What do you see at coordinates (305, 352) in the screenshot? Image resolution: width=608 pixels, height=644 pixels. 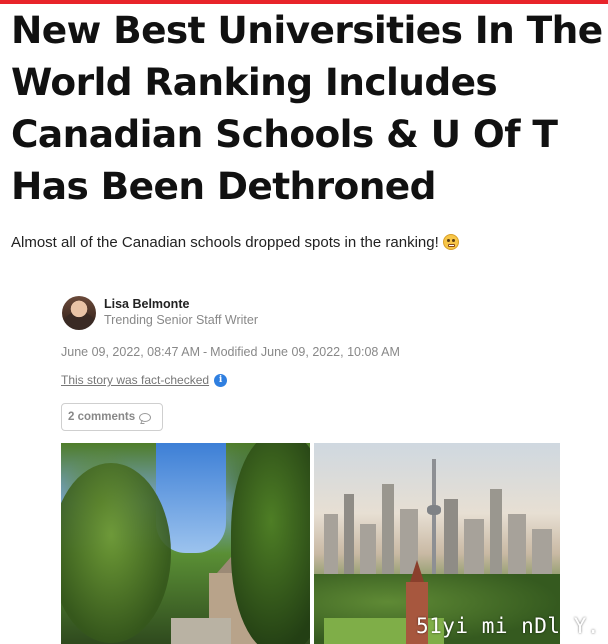 I see `modified-date: Modified June 09, 2022, 10:08 AM` at bounding box center [305, 352].